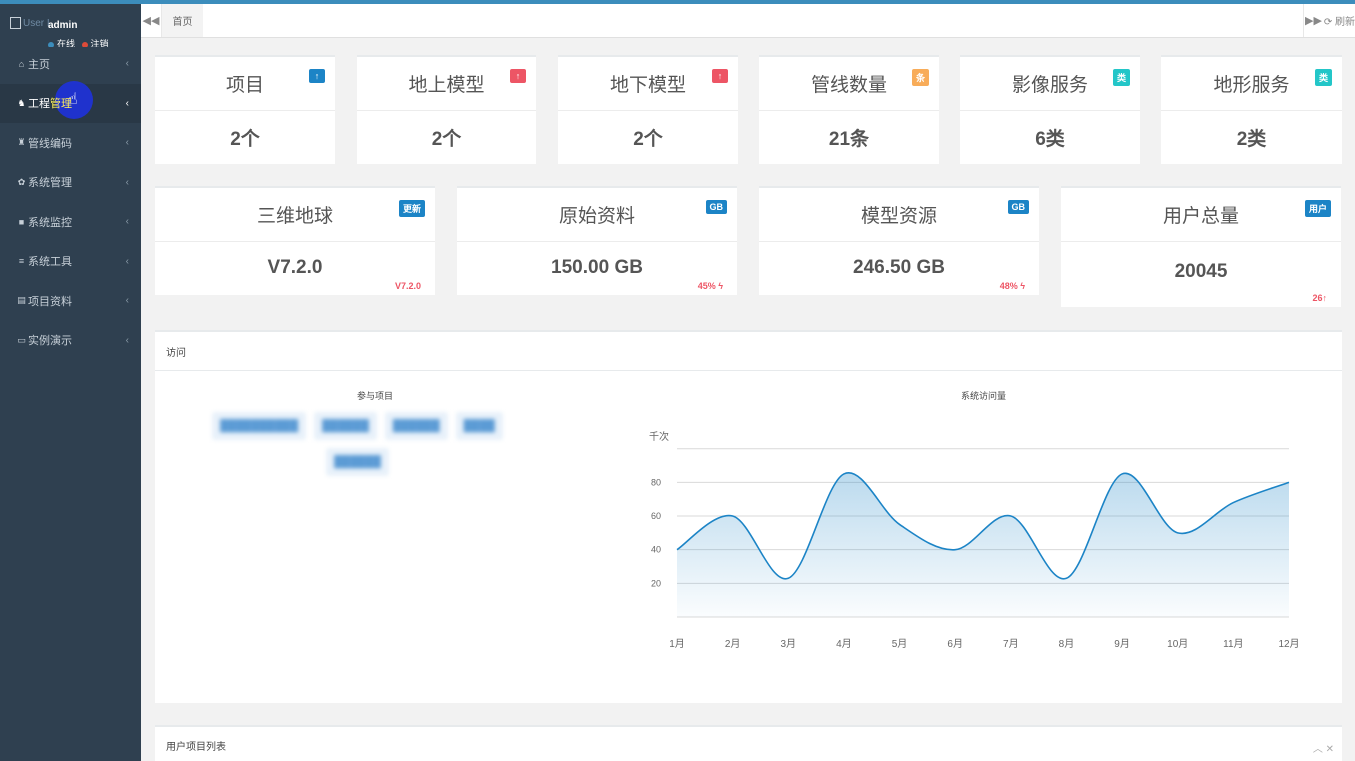  I want to click on x-tick-label: 1月, so click(677, 644).